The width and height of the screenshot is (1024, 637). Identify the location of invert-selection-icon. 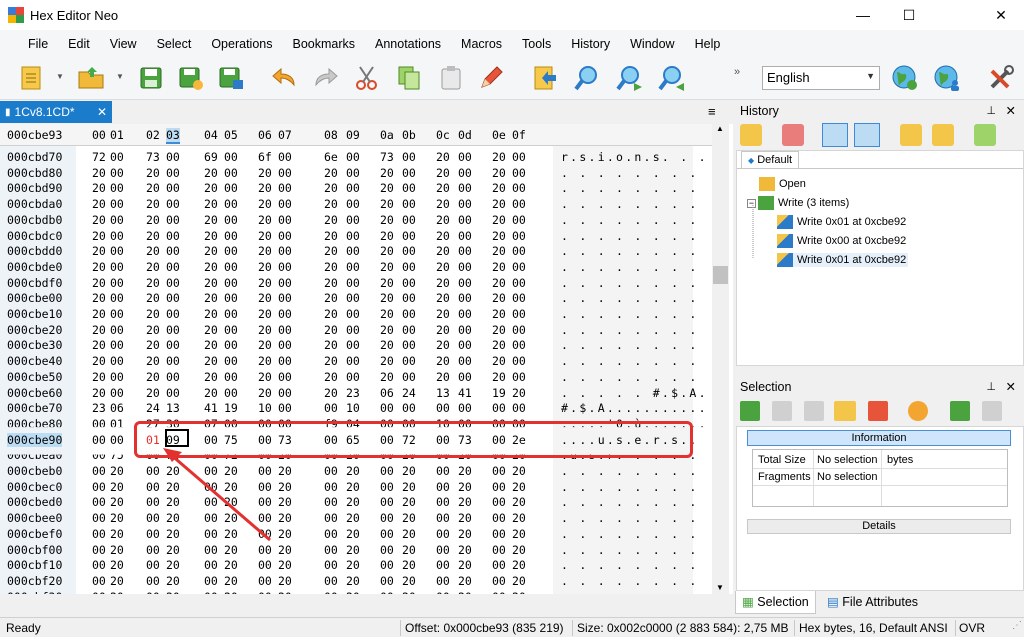
(814, 411).